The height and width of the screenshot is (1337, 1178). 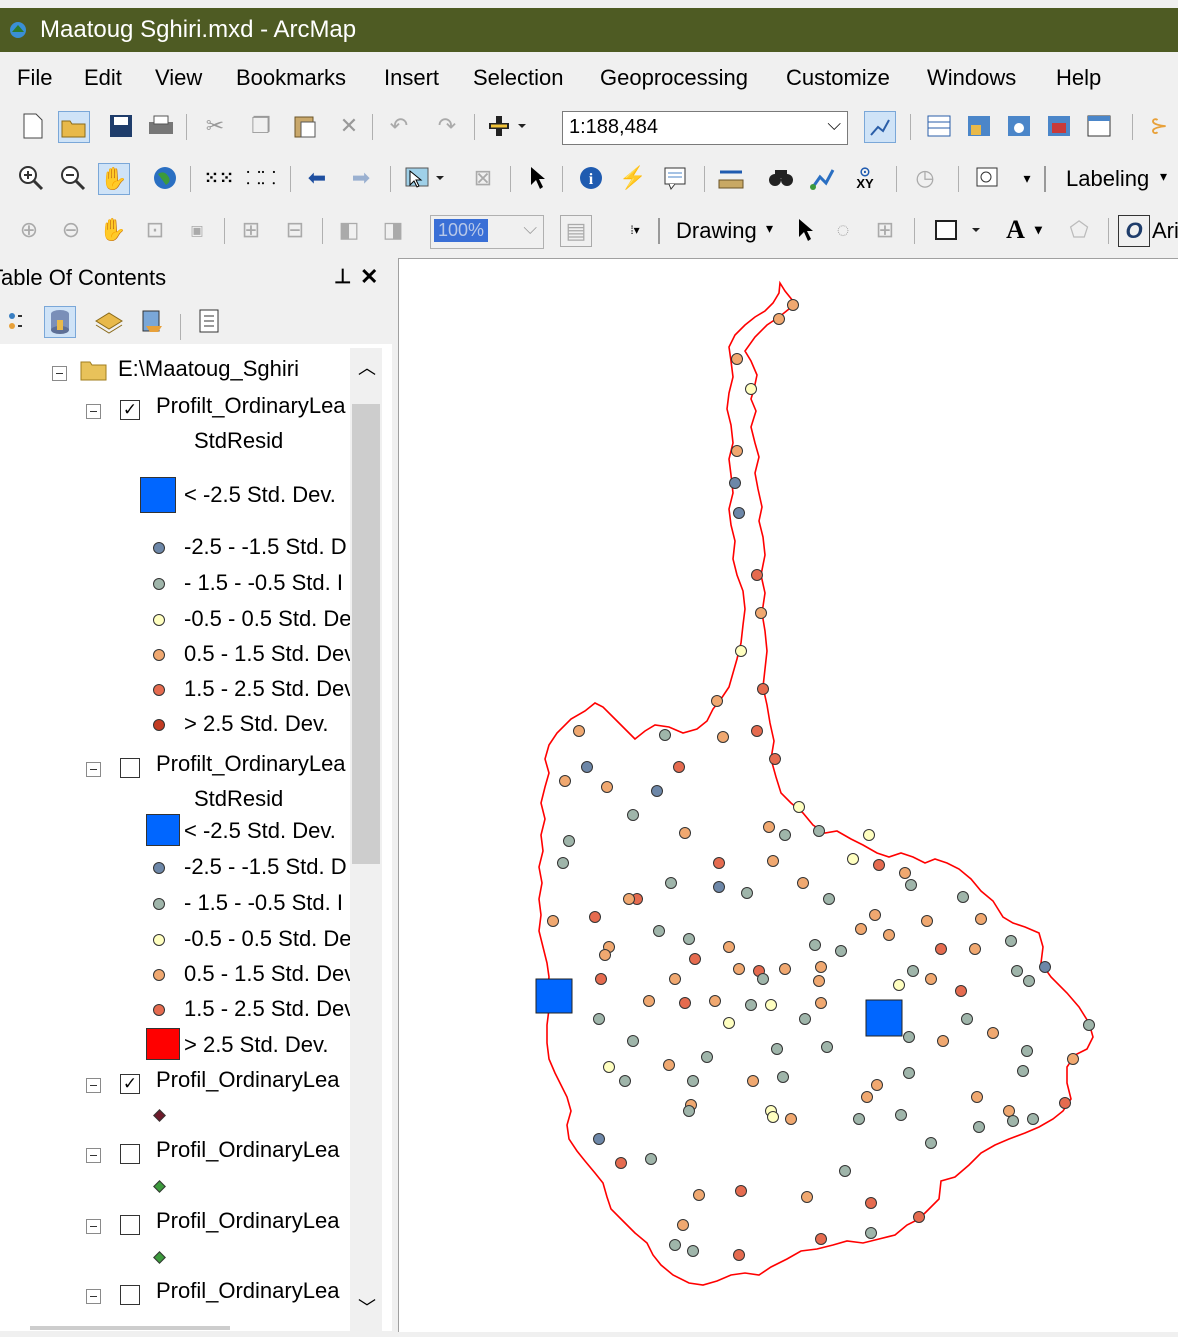 What do you see at coordinates (411, 78) in the screenshot?
I see `menu-insert: Insert` at bounding box center [411, 78].